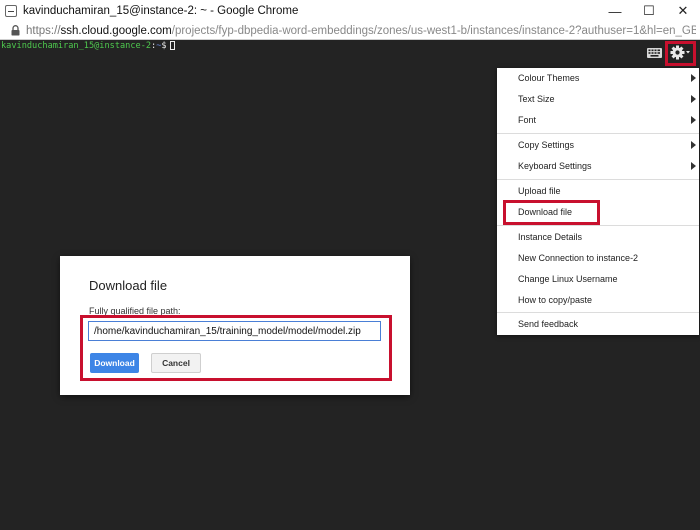 This screenshot has width=700, height=530. I want to click on menu-item-label: Instance Details, so click(550, 237).